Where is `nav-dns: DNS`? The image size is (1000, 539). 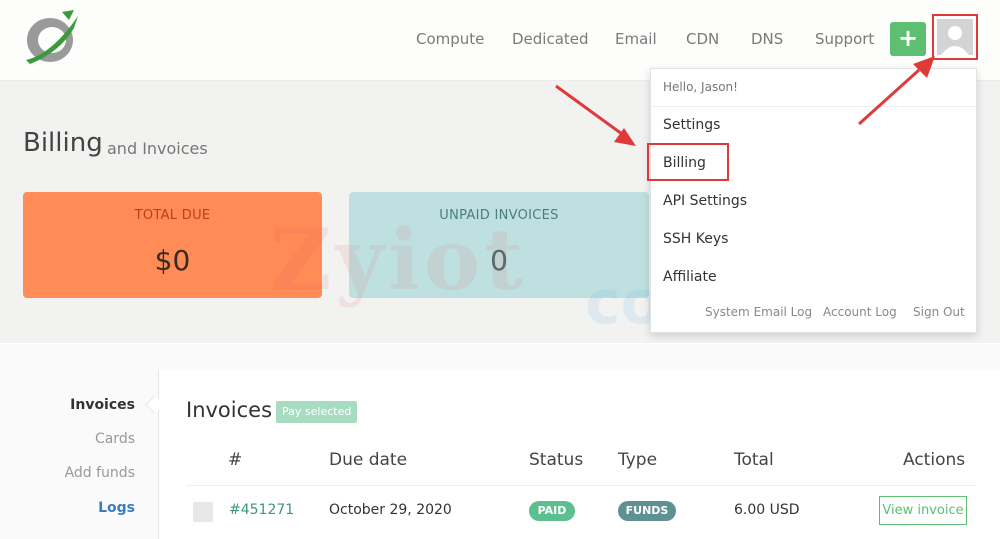
nav-dns: DNS is located at coordinates (767, 39).